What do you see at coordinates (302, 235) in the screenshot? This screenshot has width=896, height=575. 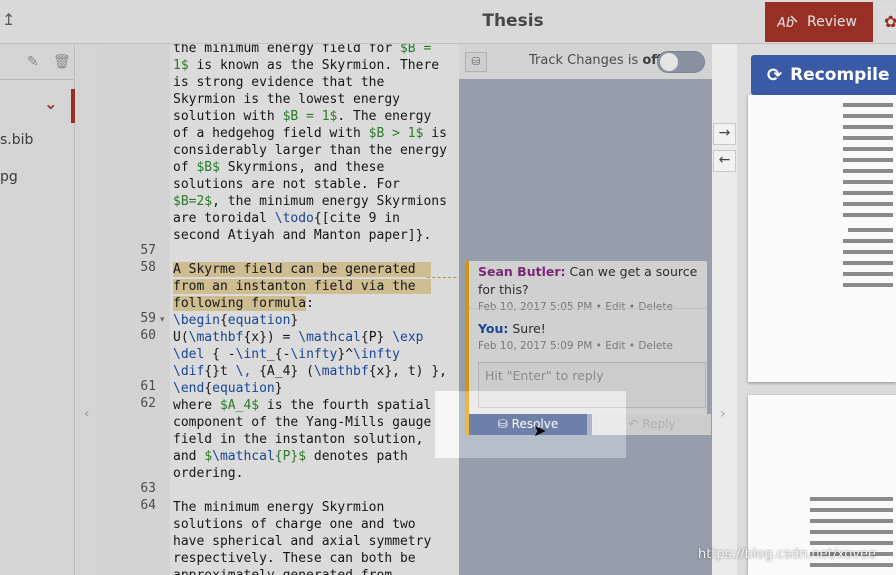 I see `code-line: second Atiyah and Manton paper]}.` at bounding box center [302, 235].